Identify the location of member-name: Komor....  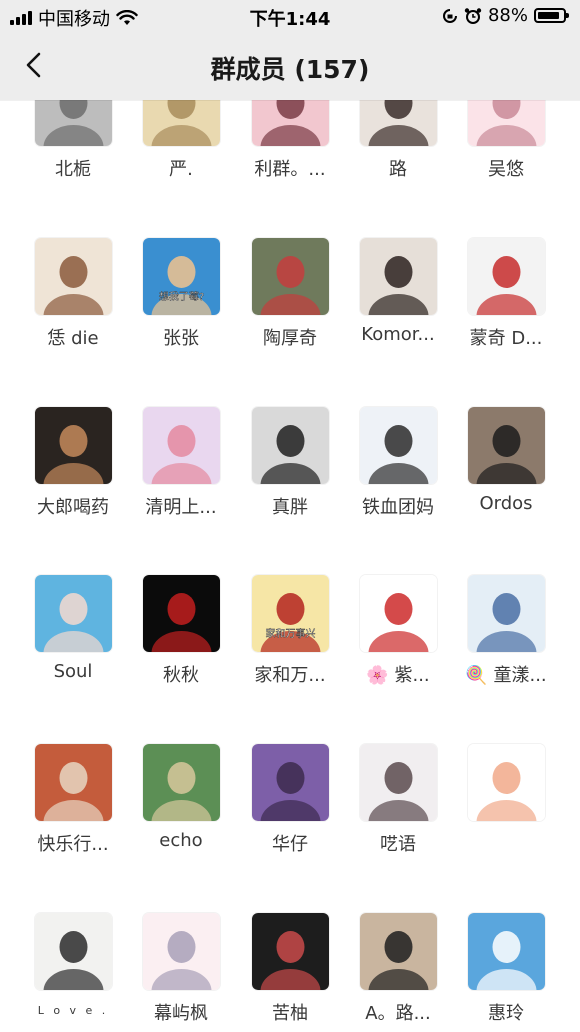
(398, 334).